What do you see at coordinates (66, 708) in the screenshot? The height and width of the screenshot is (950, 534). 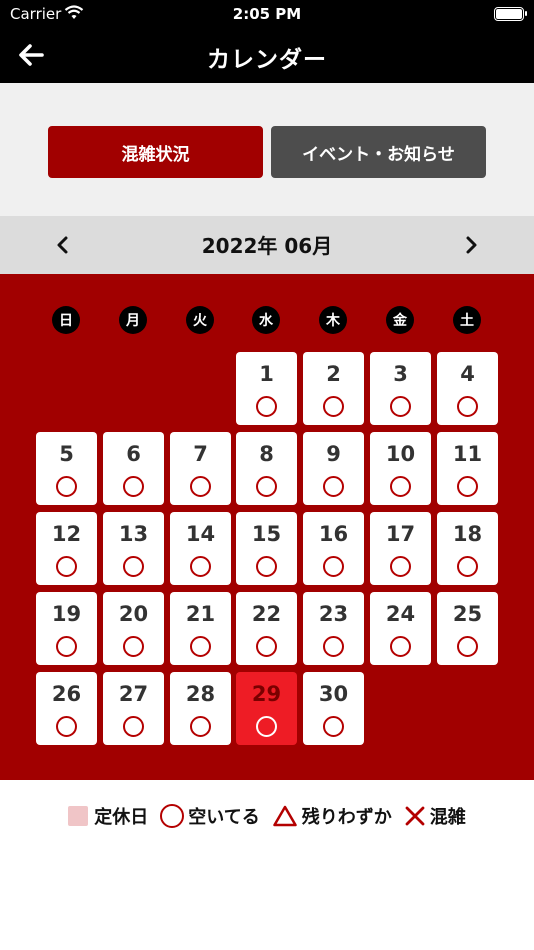 I see `day-cell: 26` at bounding box center [66, 708].